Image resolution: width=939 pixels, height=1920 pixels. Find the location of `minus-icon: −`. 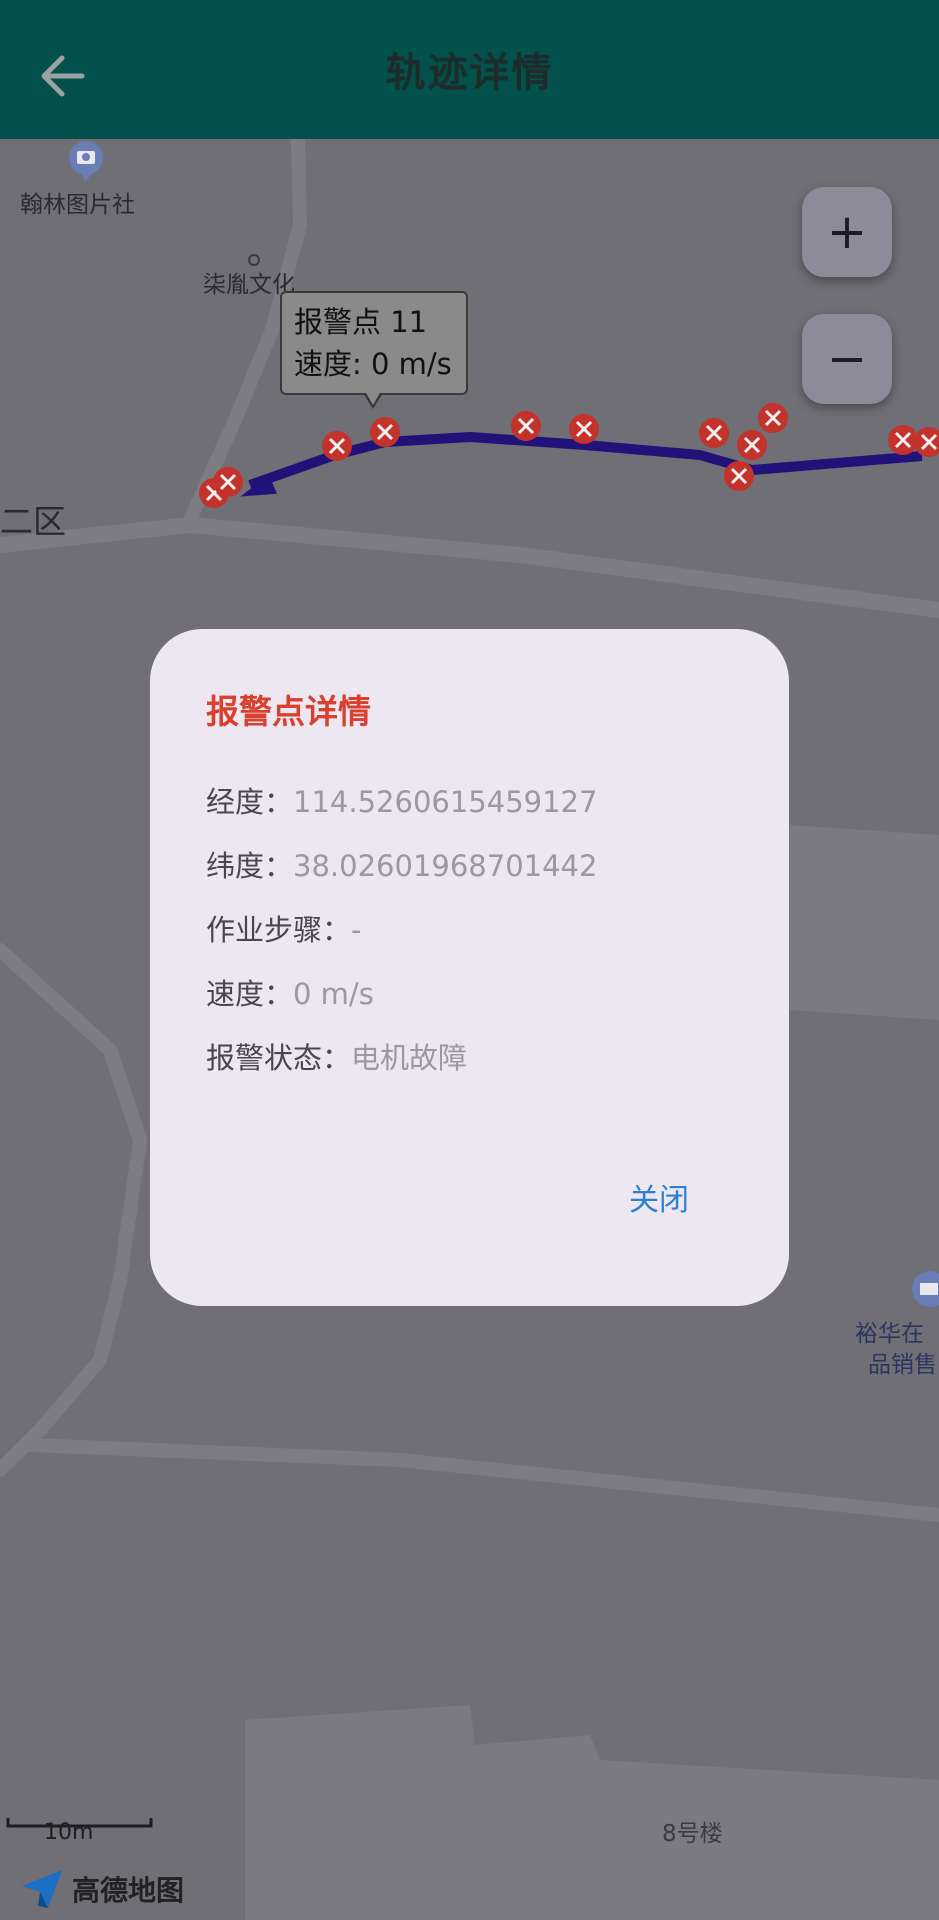

minus-icon: − is located at coordinates (847, 359).